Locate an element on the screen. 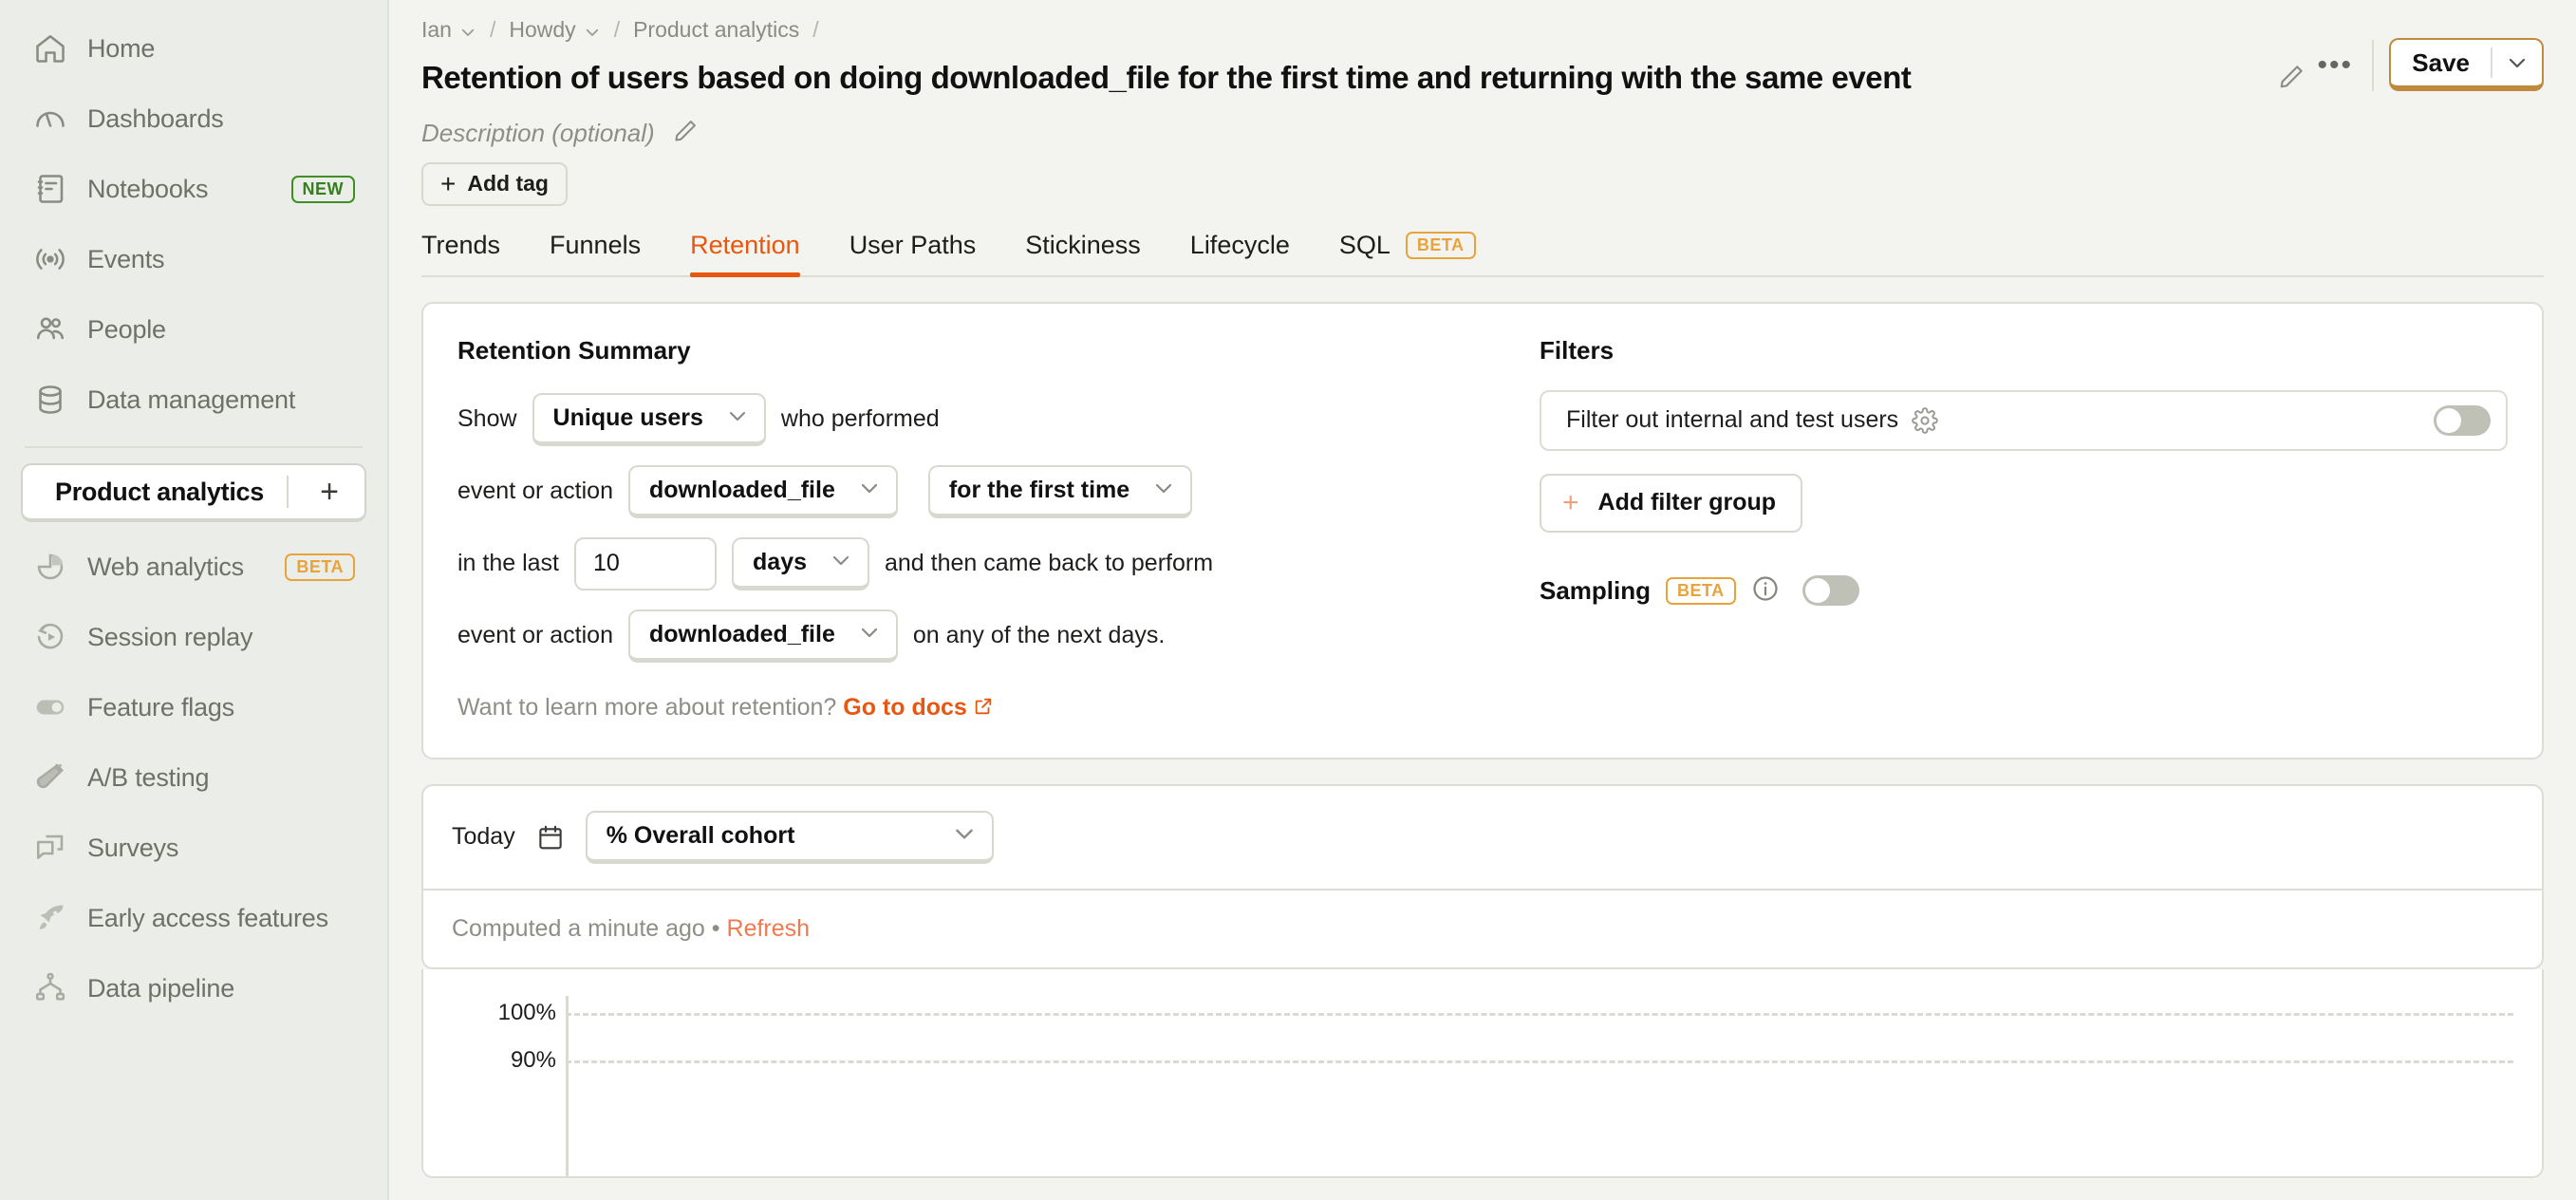 The height and width of the screenshot is (1200, 2576). retention-show-row: Show Unique users who performed is located at coordinates (979, 419).